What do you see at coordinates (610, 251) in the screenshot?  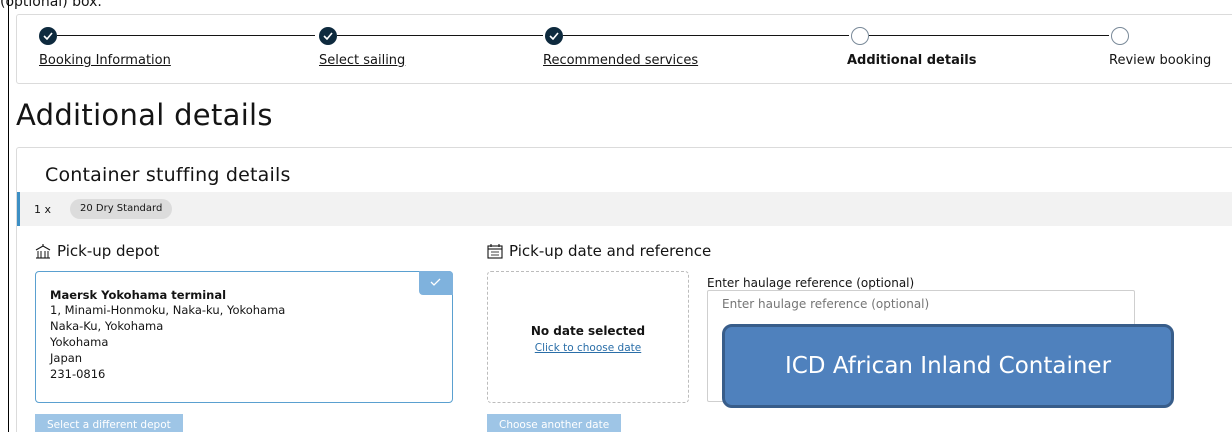 I see `pickup-date-title: Pick-up date and reference` at bounding box center [610, 251].